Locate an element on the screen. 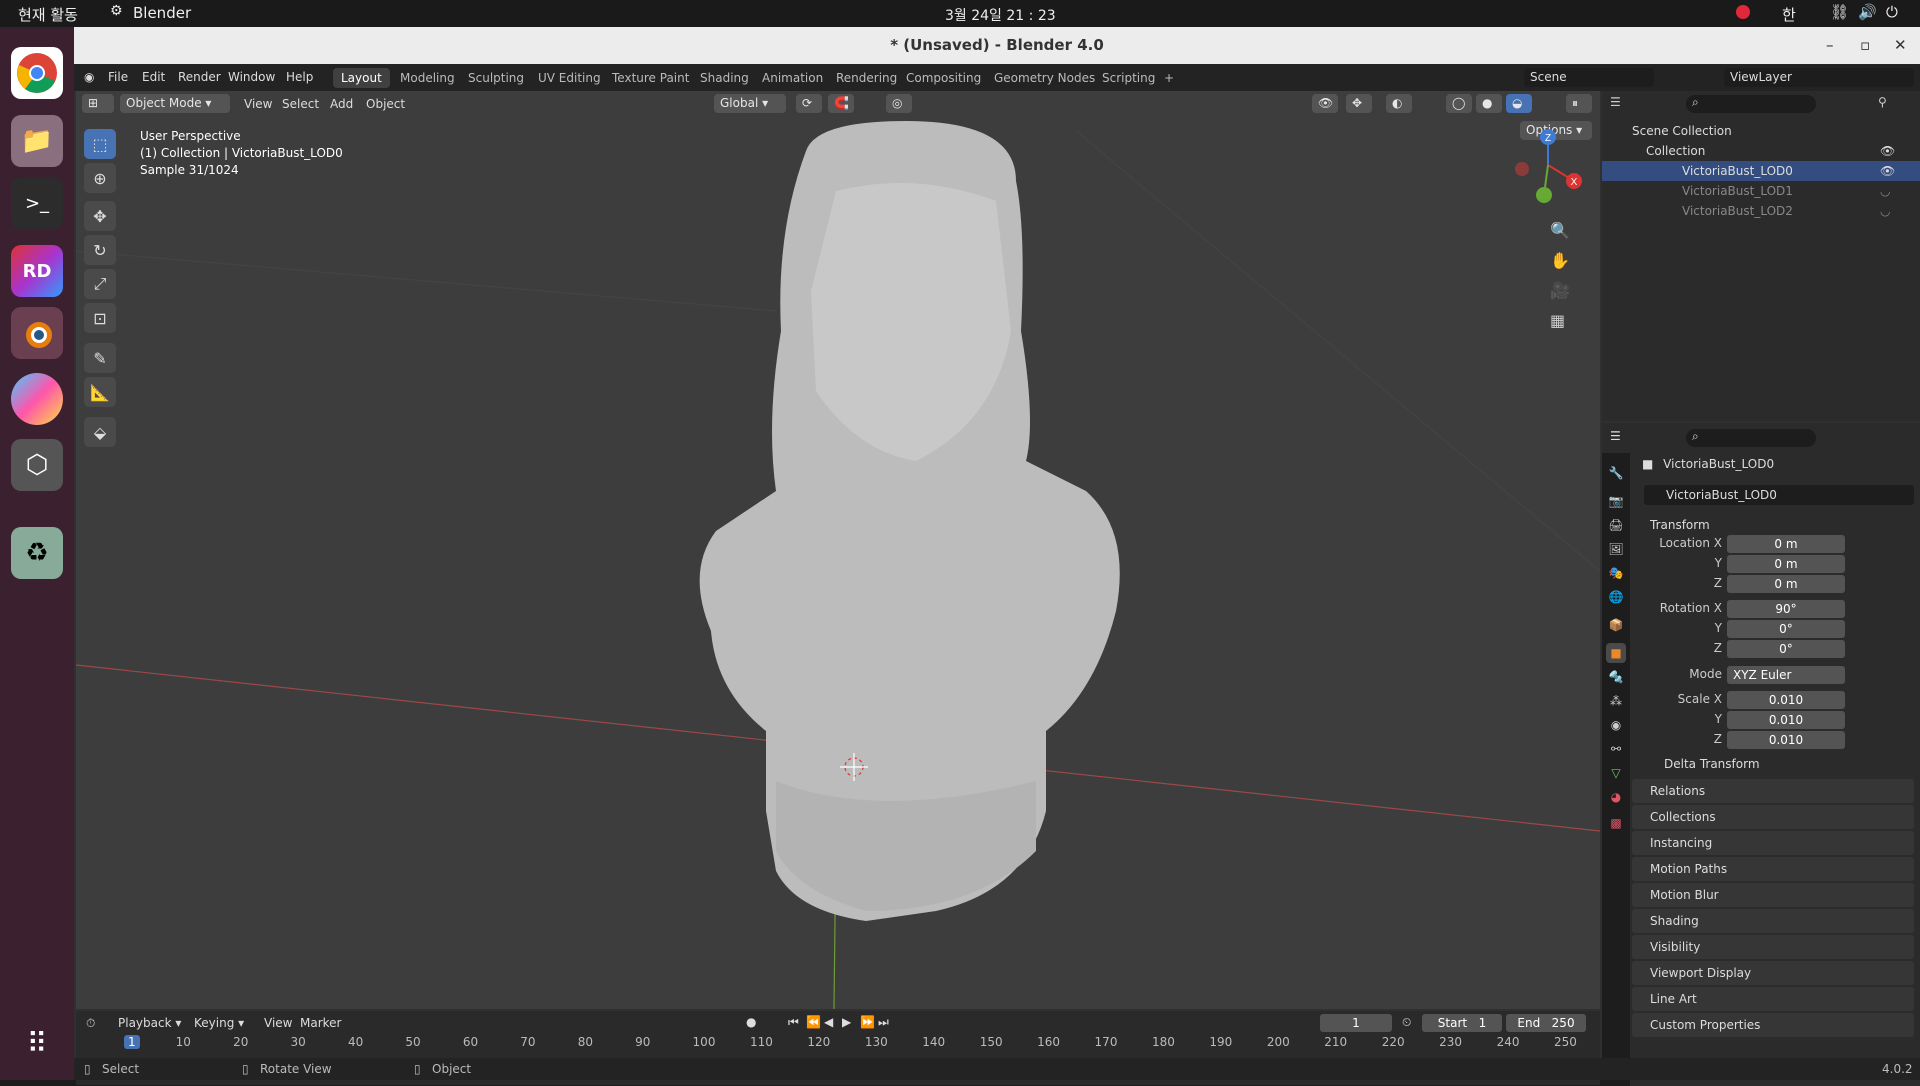  visibility-icon: 👁 is located at coordinates (1325, 103).